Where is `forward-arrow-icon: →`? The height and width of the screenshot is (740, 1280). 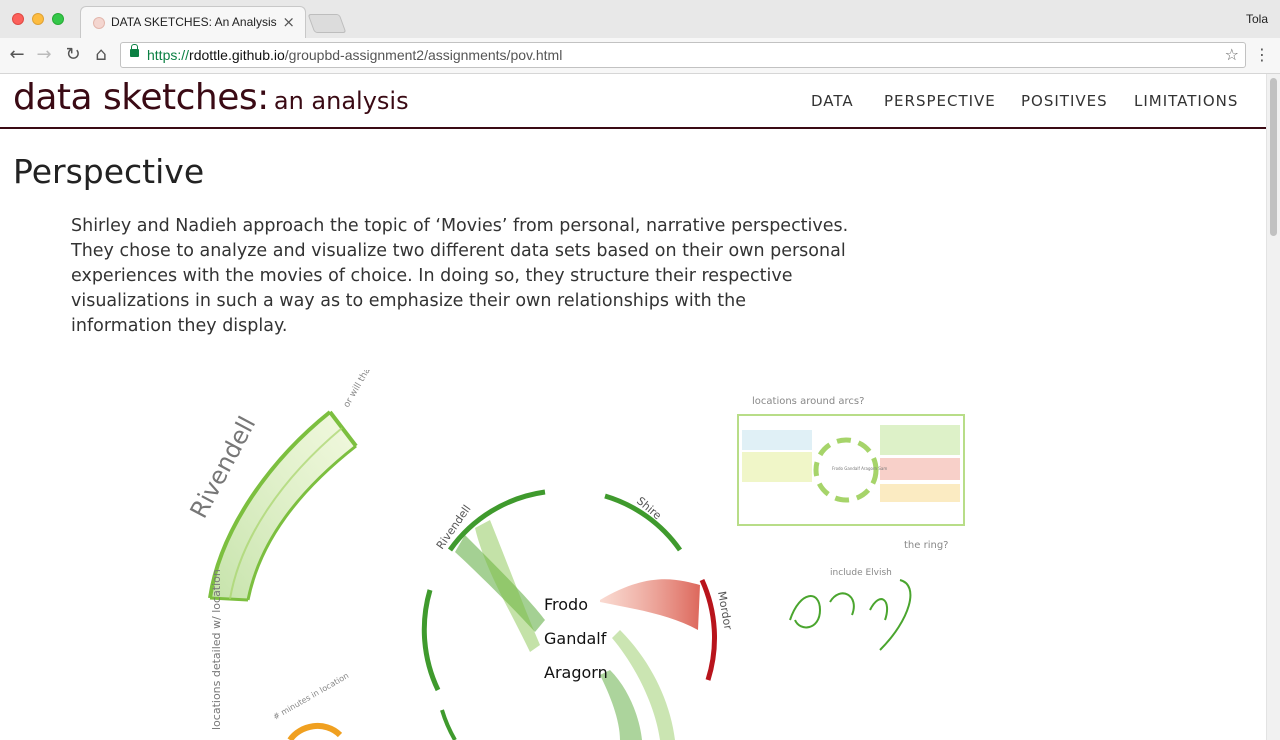
forward-arrow-icon: → is located at coordinates (44, 55).